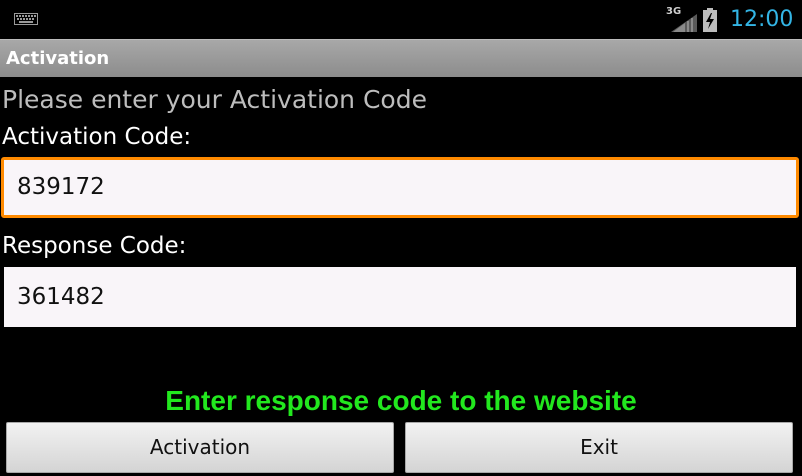  I want to click on status-clock: 12:00, so click(762, 19).